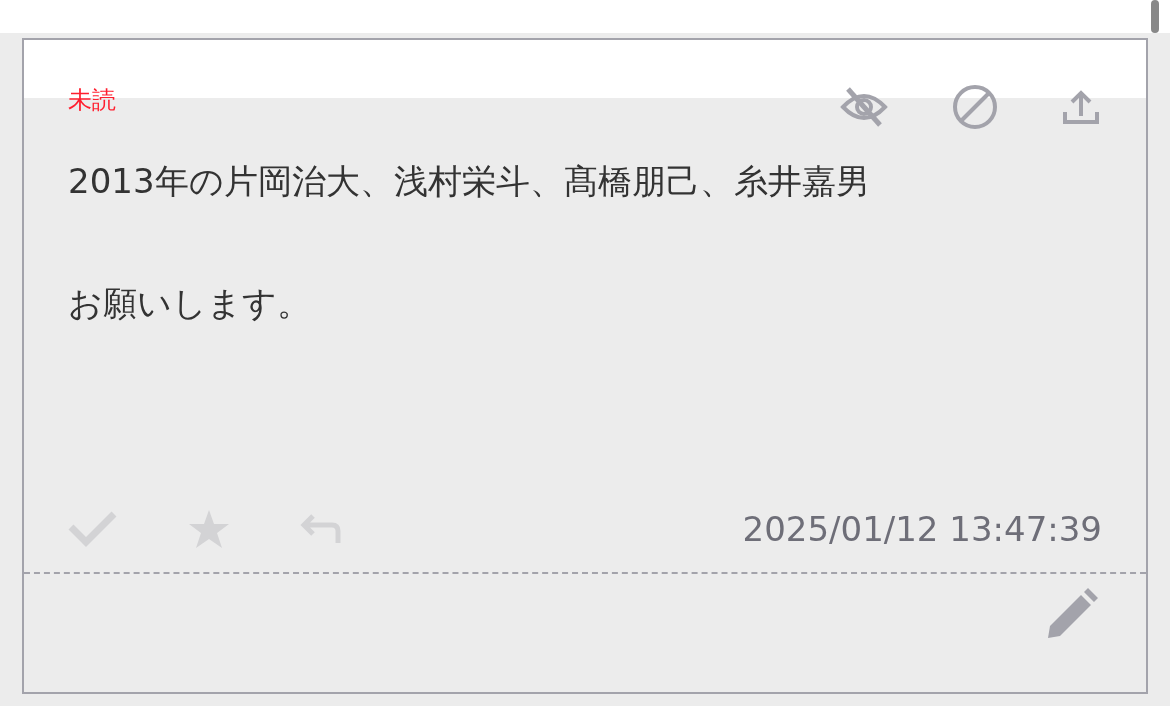  Describe the element at coordinates (922, 529) in the screenshot. I see `timestamp: 2025/01/12 13:47:39` at that location.